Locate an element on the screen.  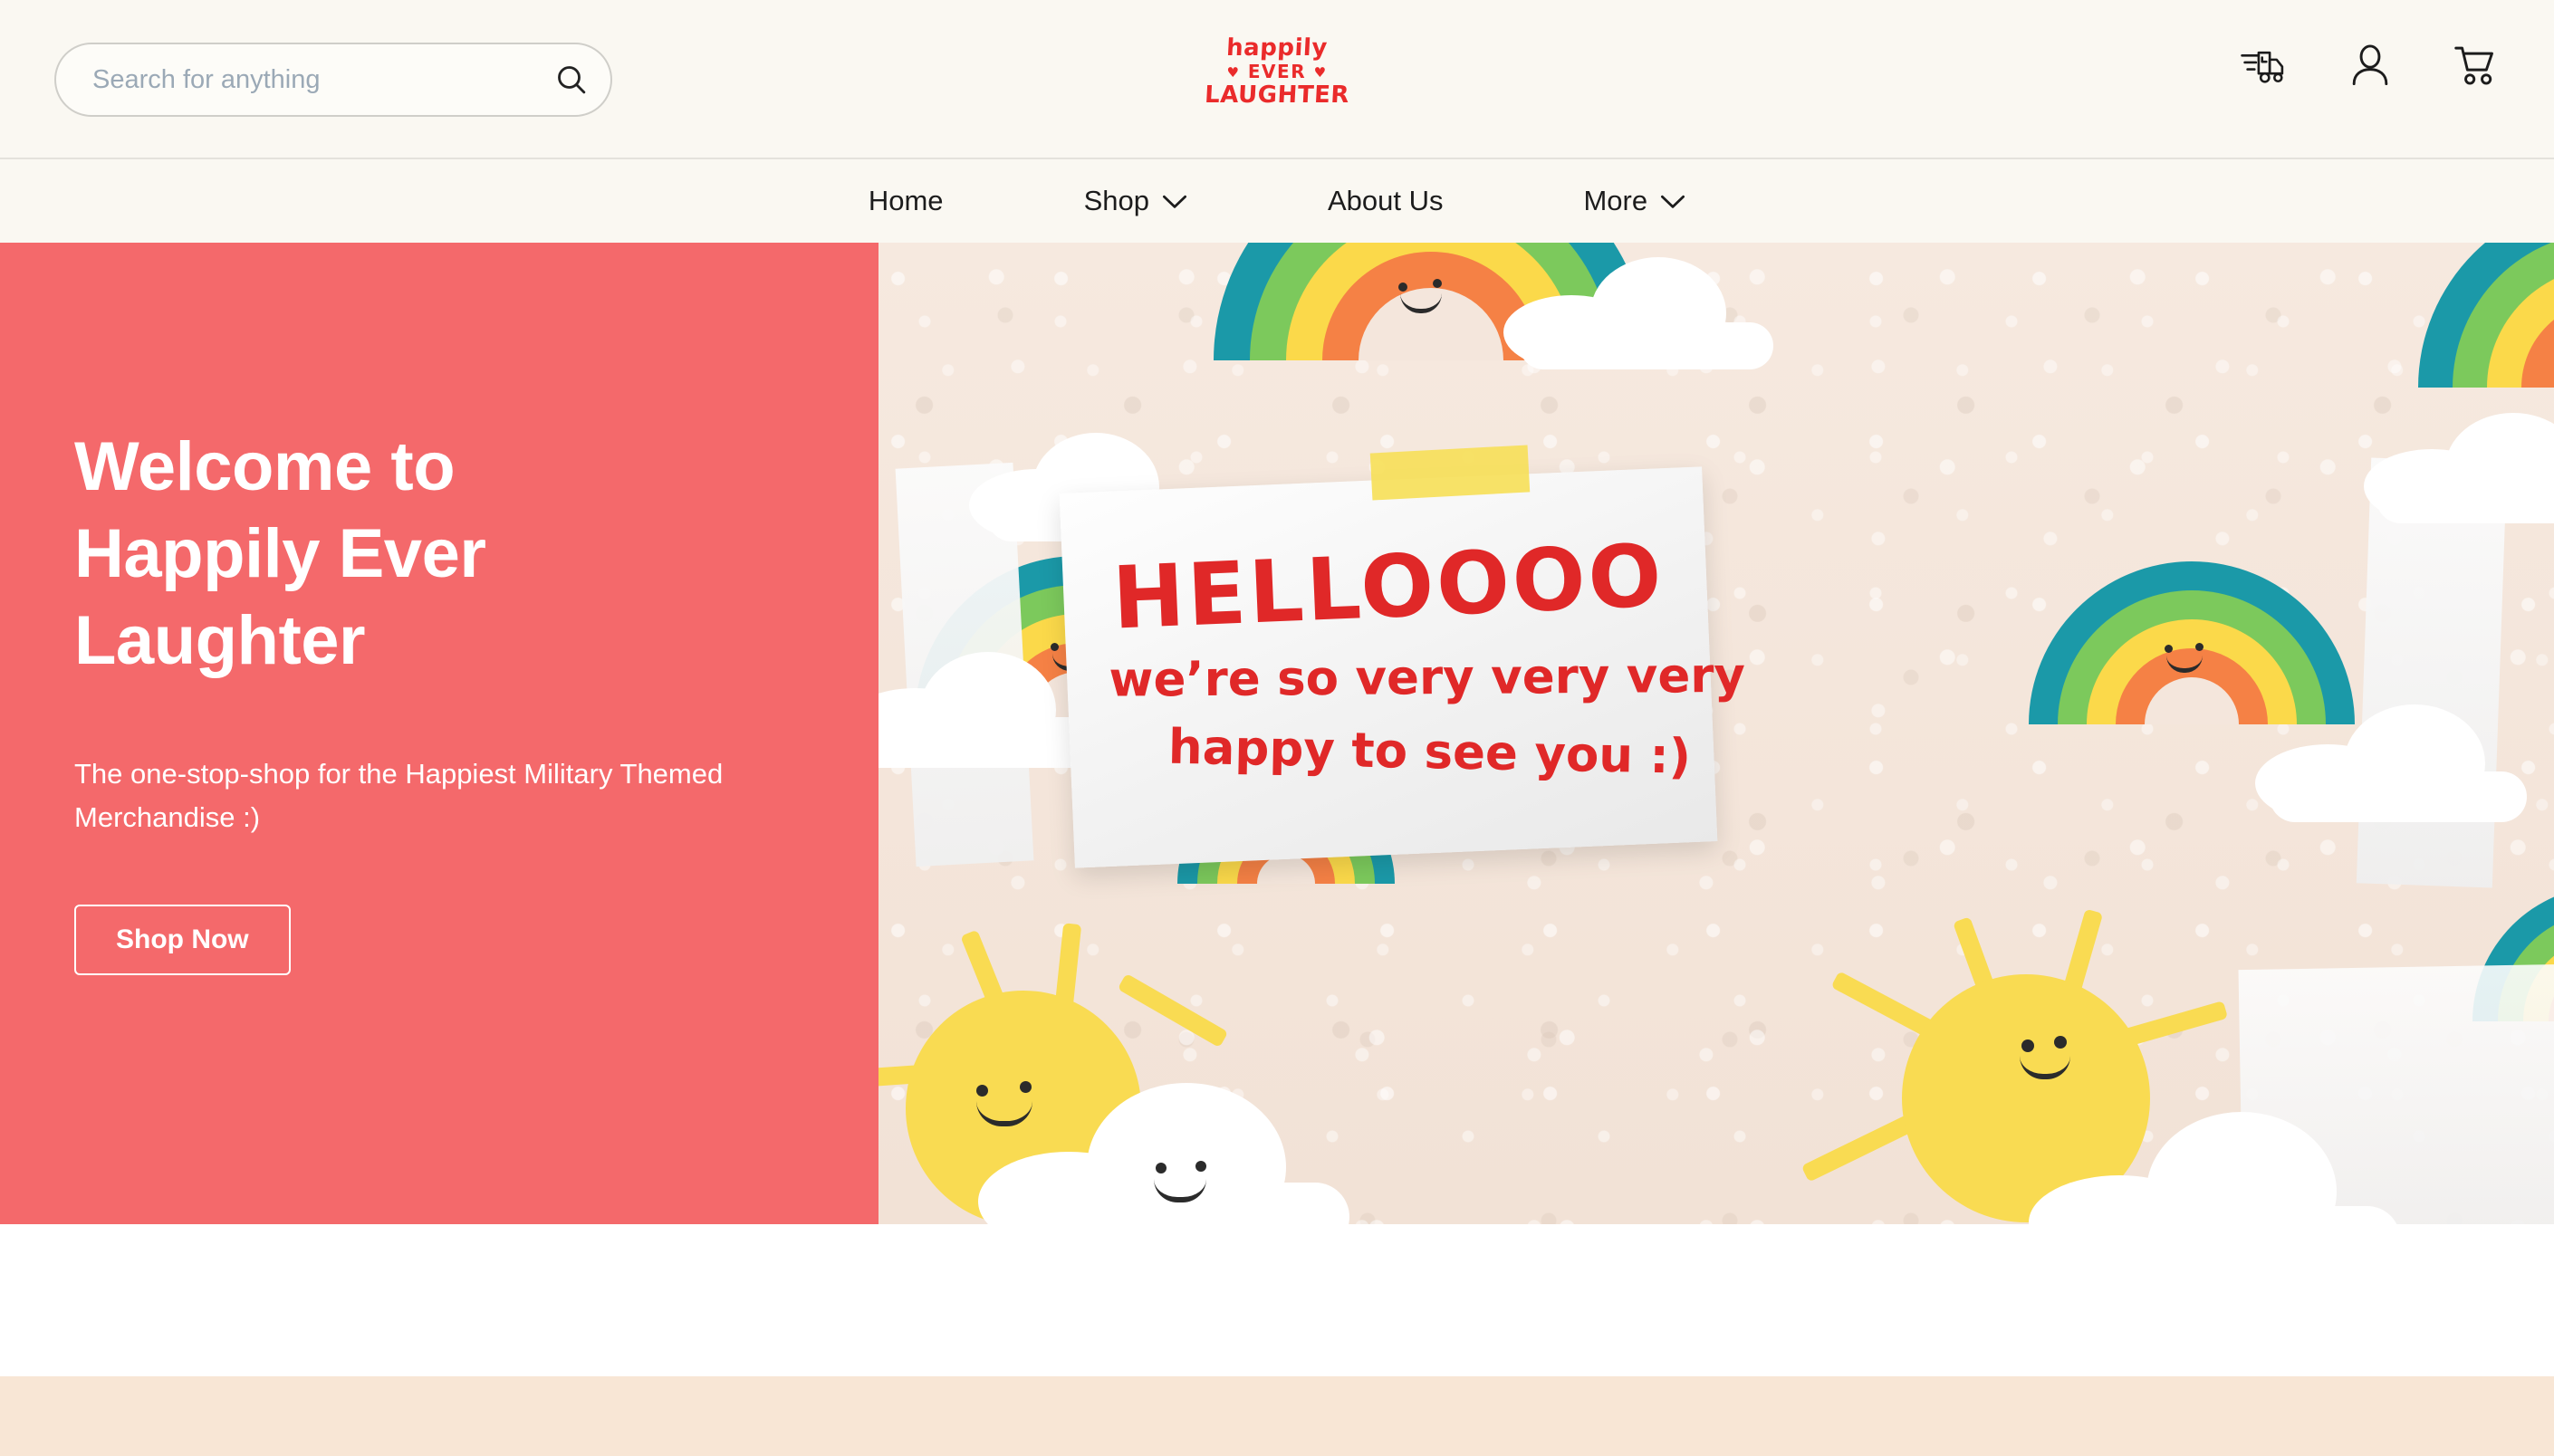
rainbow-illustration-far-right is located at coordinates (2486, 315).